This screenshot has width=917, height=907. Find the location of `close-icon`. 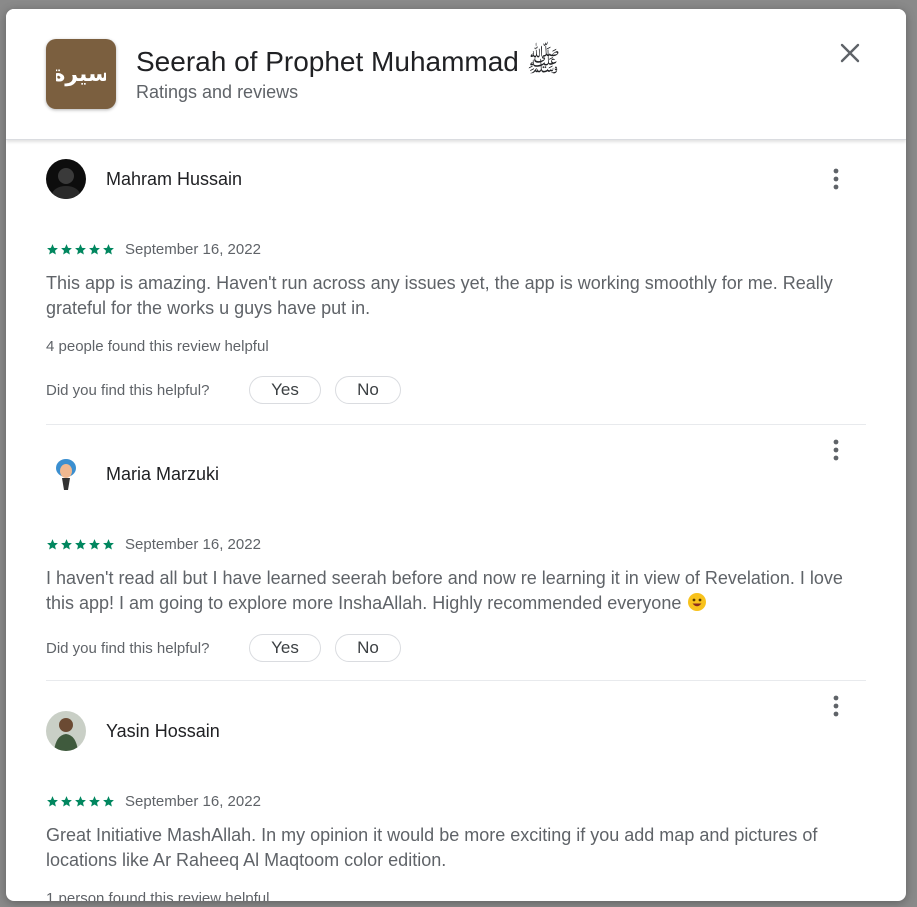

close-icon is located at coordinates (850, 53).